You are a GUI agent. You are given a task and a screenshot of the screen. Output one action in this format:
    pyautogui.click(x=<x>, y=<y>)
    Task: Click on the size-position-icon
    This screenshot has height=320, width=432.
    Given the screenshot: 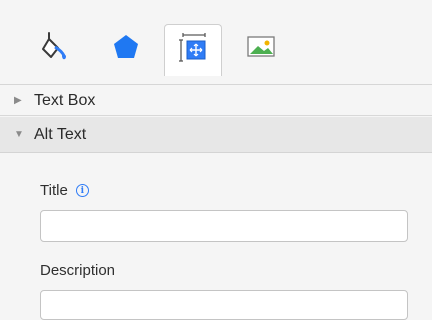 What is the action you would take?
    pyautogui.click(x=193, y=50)
    